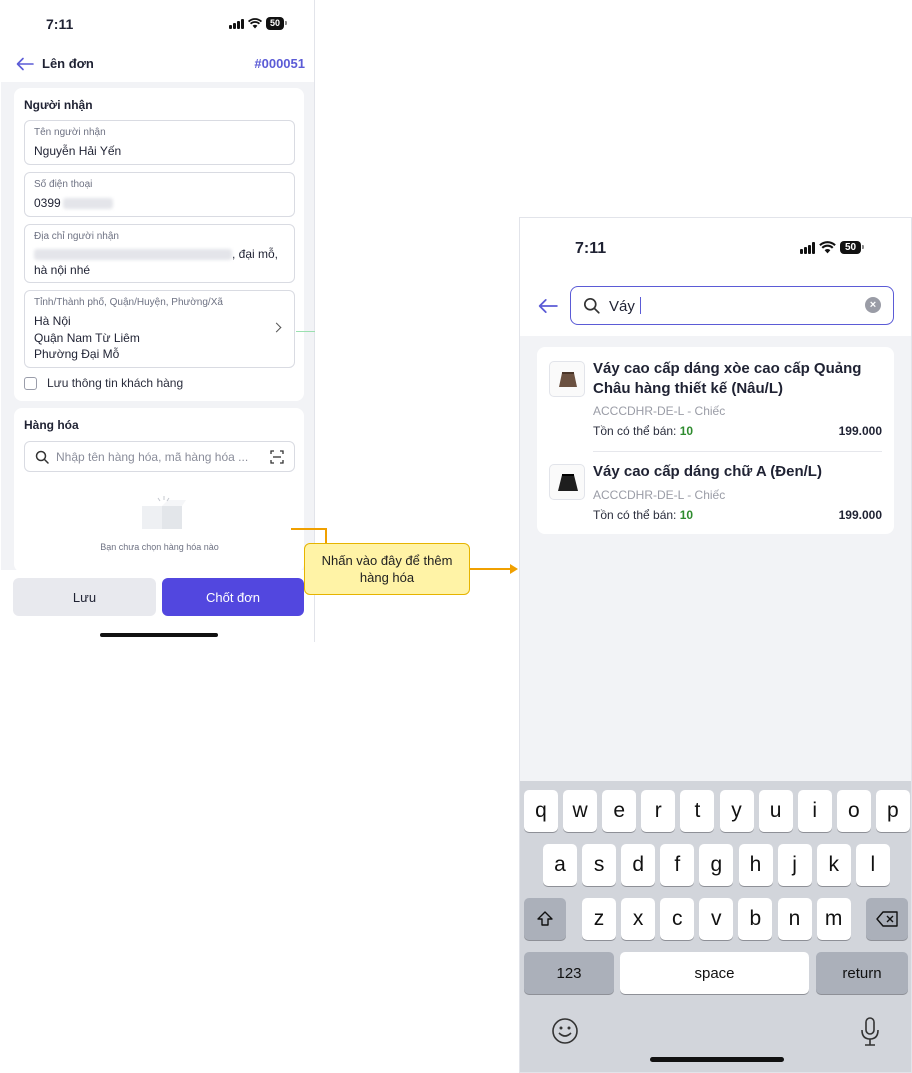 This screenshot has width=912, height=1073. I want to click on text-caret, so click(640, 305).